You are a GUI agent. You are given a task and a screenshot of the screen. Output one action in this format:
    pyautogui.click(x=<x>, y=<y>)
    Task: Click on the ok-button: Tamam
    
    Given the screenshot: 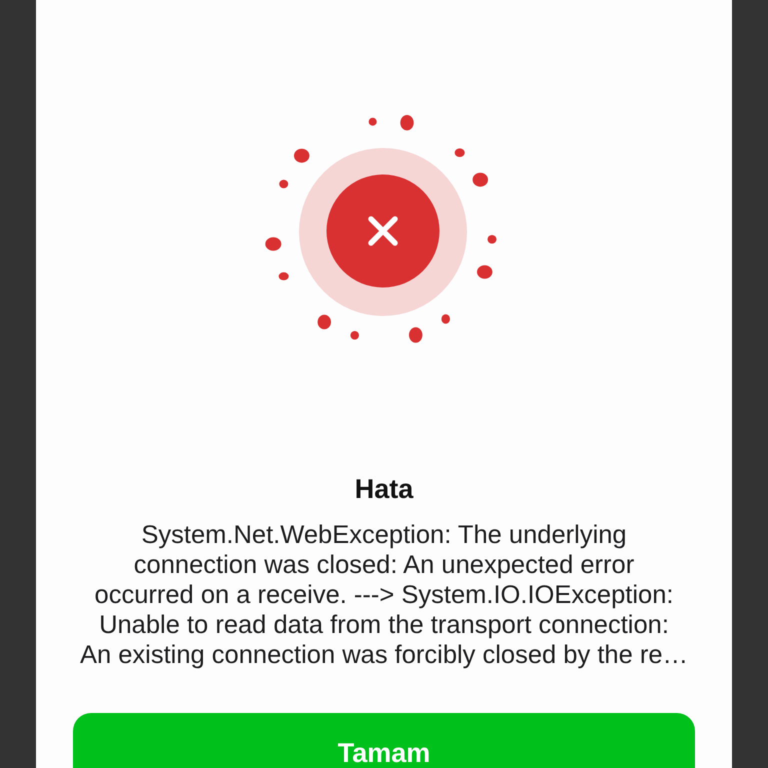 What is the action you would take?
    pyautogui.click(x=384, y=740)
    